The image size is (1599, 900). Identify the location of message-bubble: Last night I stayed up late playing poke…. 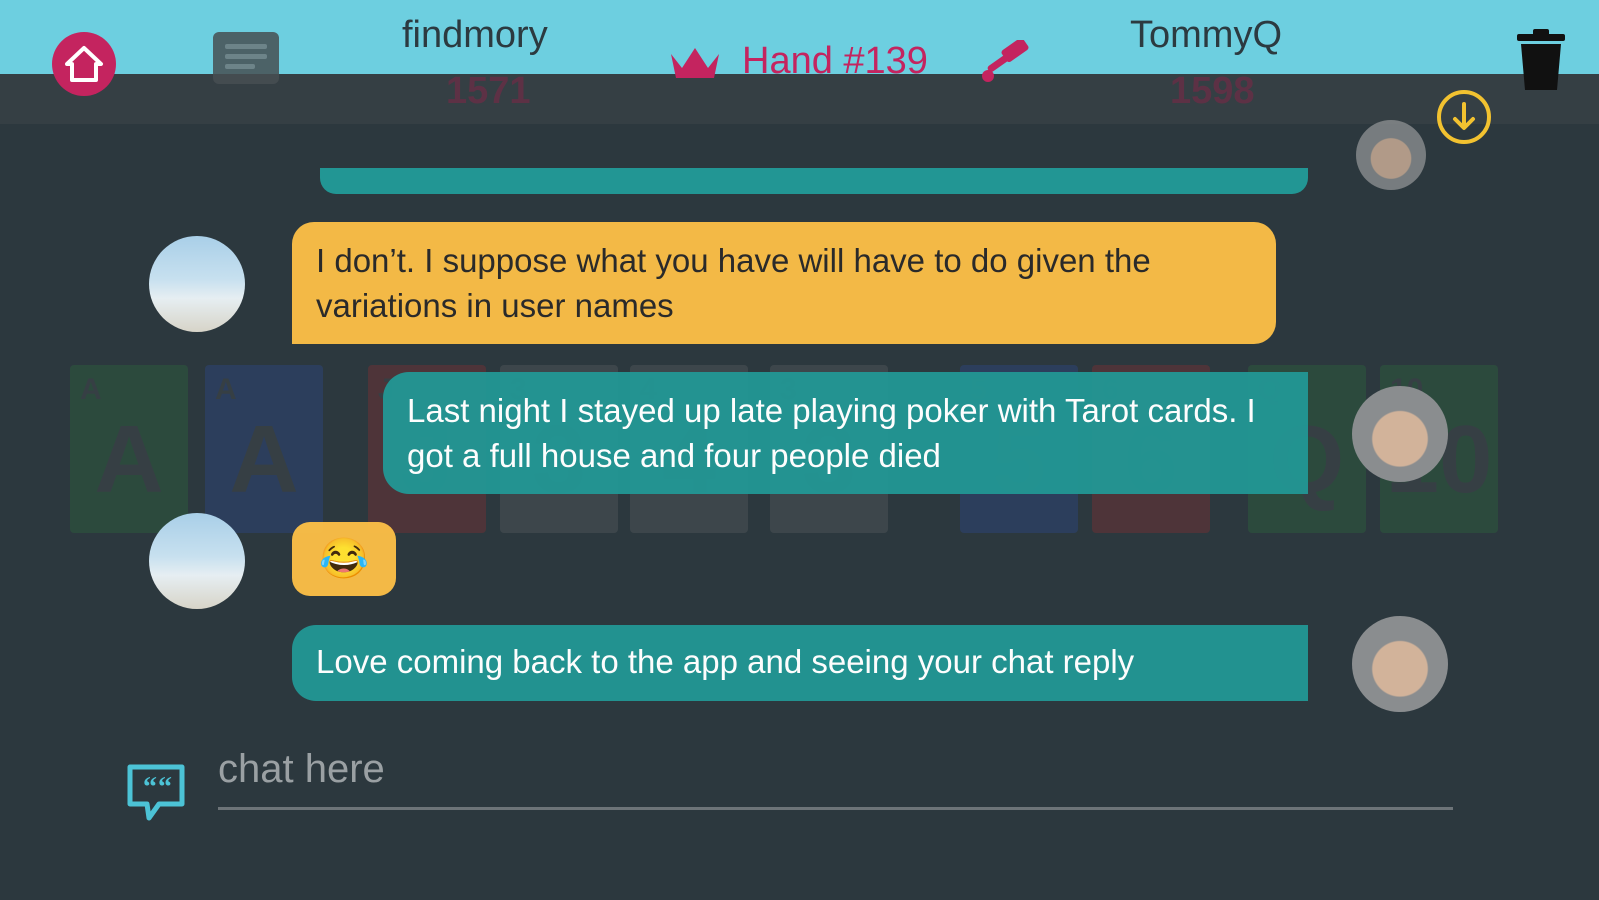
(845, 433).